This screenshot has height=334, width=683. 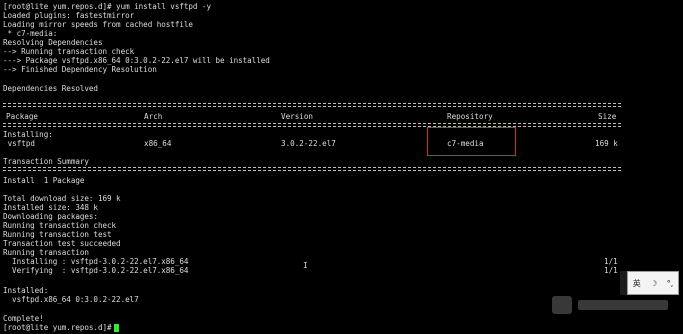 I want to click on terminal-line: Verifying : vsftpd-3.0.2-22.el7.x86_64, so click(x=96, y=270).